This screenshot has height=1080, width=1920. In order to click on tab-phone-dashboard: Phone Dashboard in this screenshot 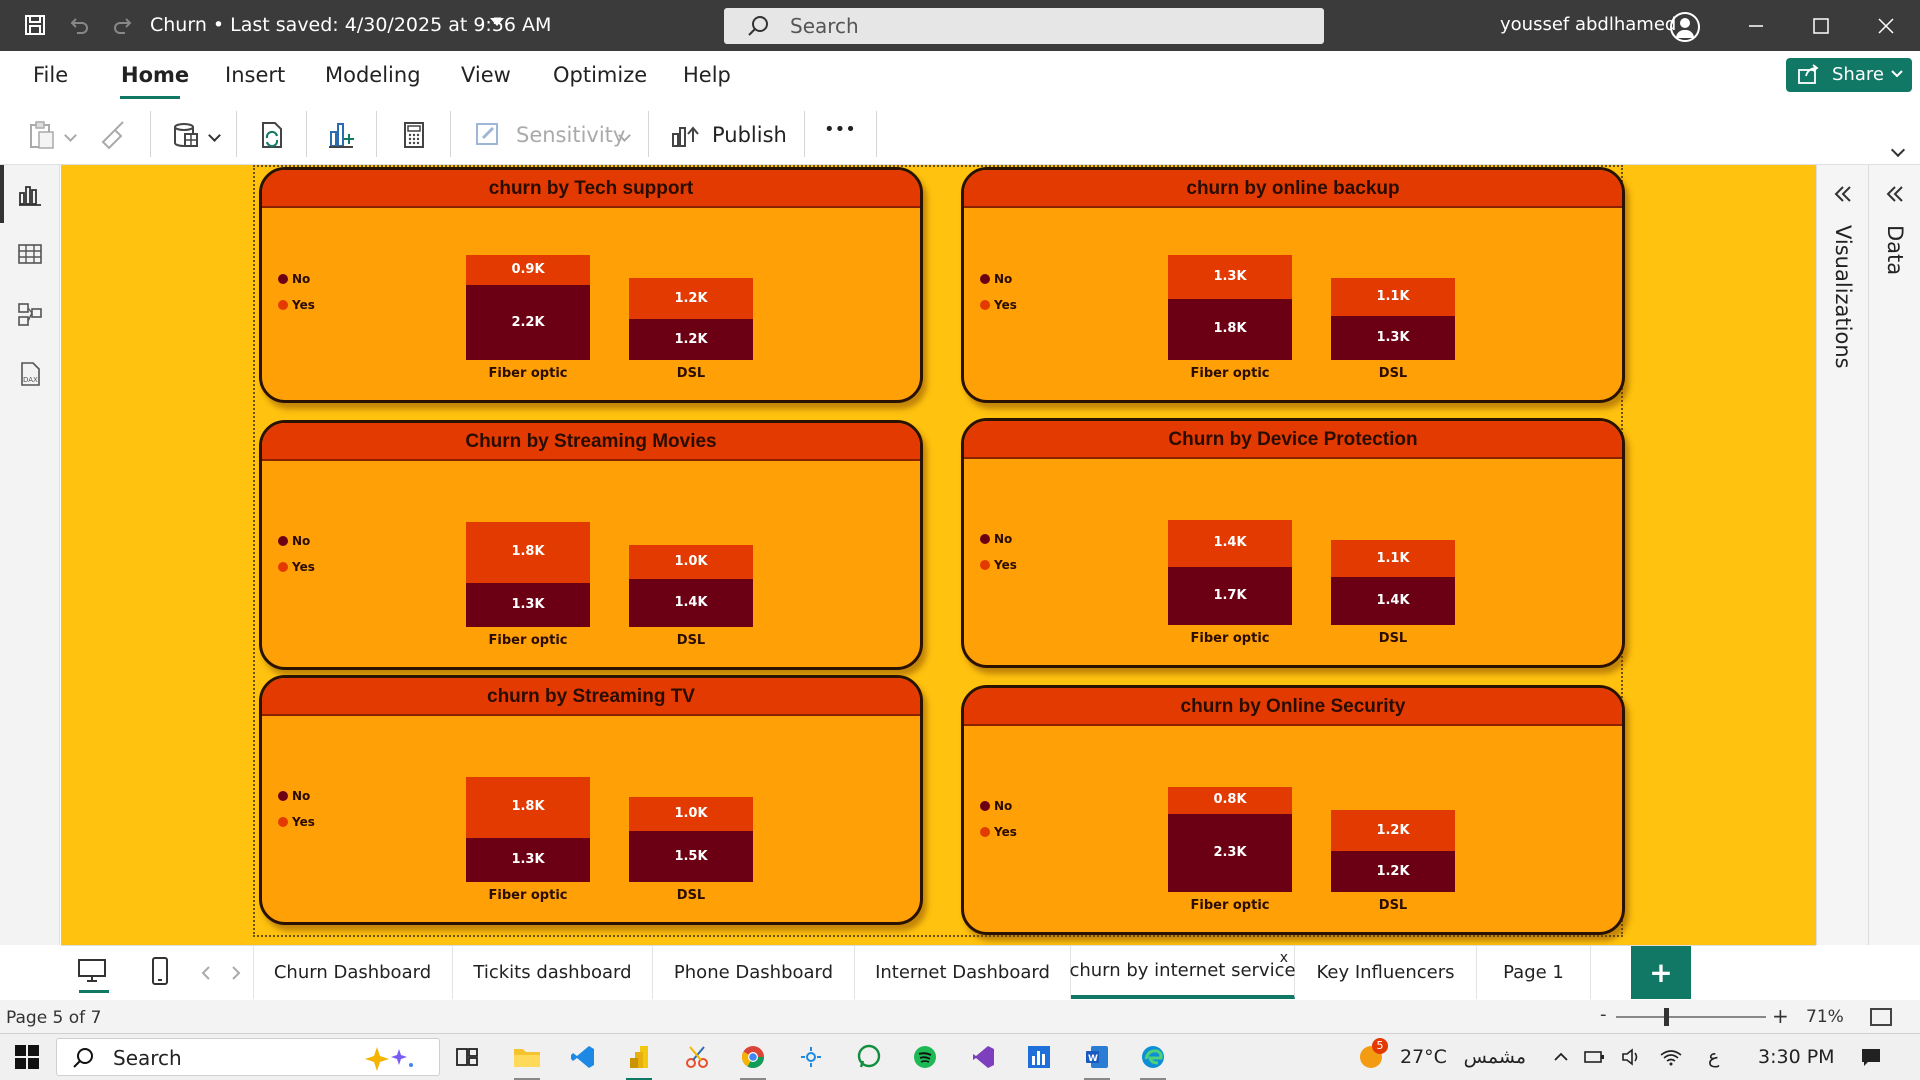, I will do `click(754, 972)`.